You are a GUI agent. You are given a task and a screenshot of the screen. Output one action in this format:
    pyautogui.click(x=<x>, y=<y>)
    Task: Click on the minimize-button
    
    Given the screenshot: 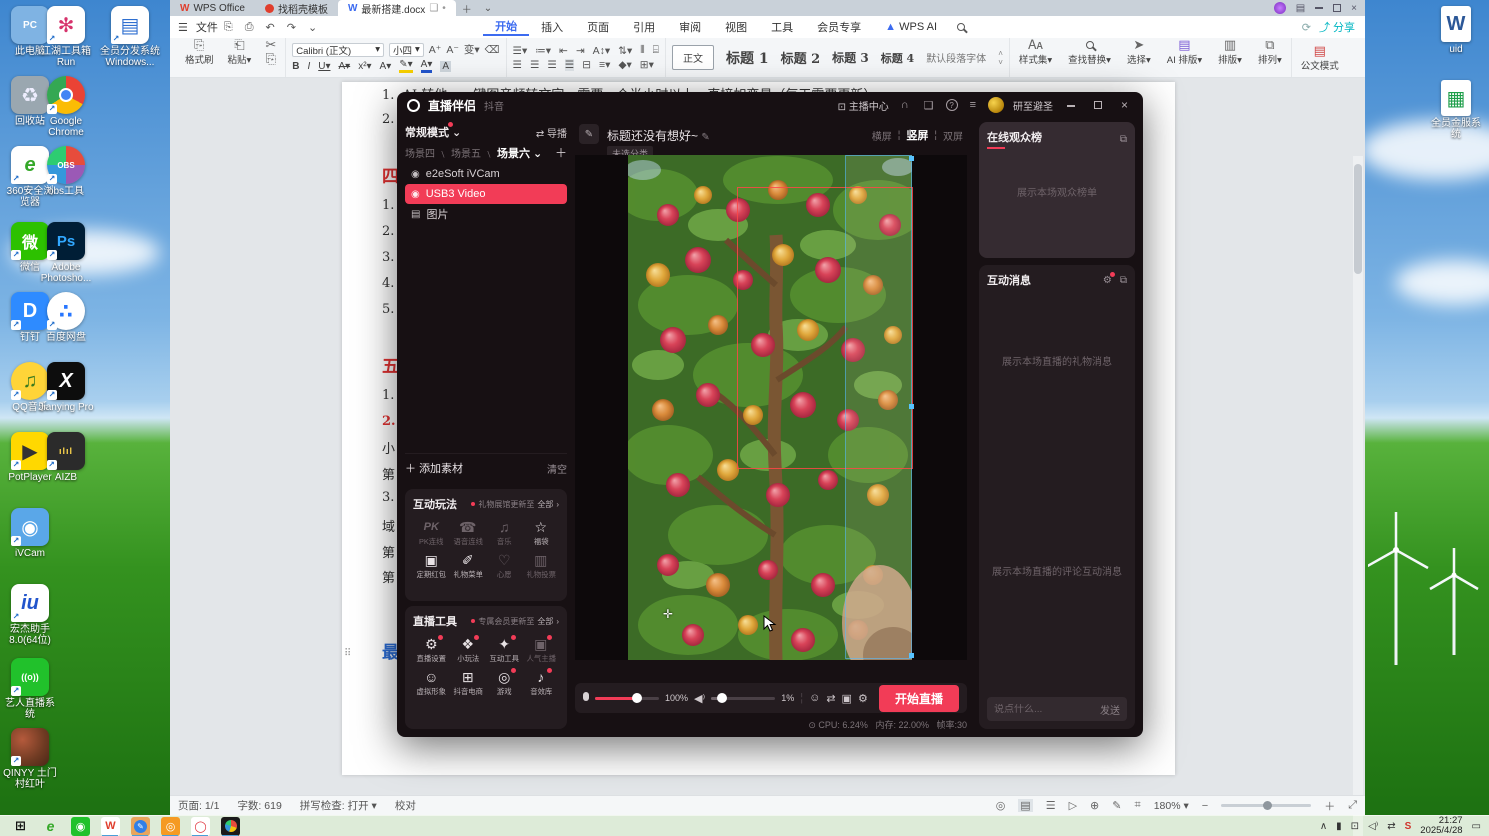 What is the action you would take?
    pyautogui.click(x=1071, y=105)
    